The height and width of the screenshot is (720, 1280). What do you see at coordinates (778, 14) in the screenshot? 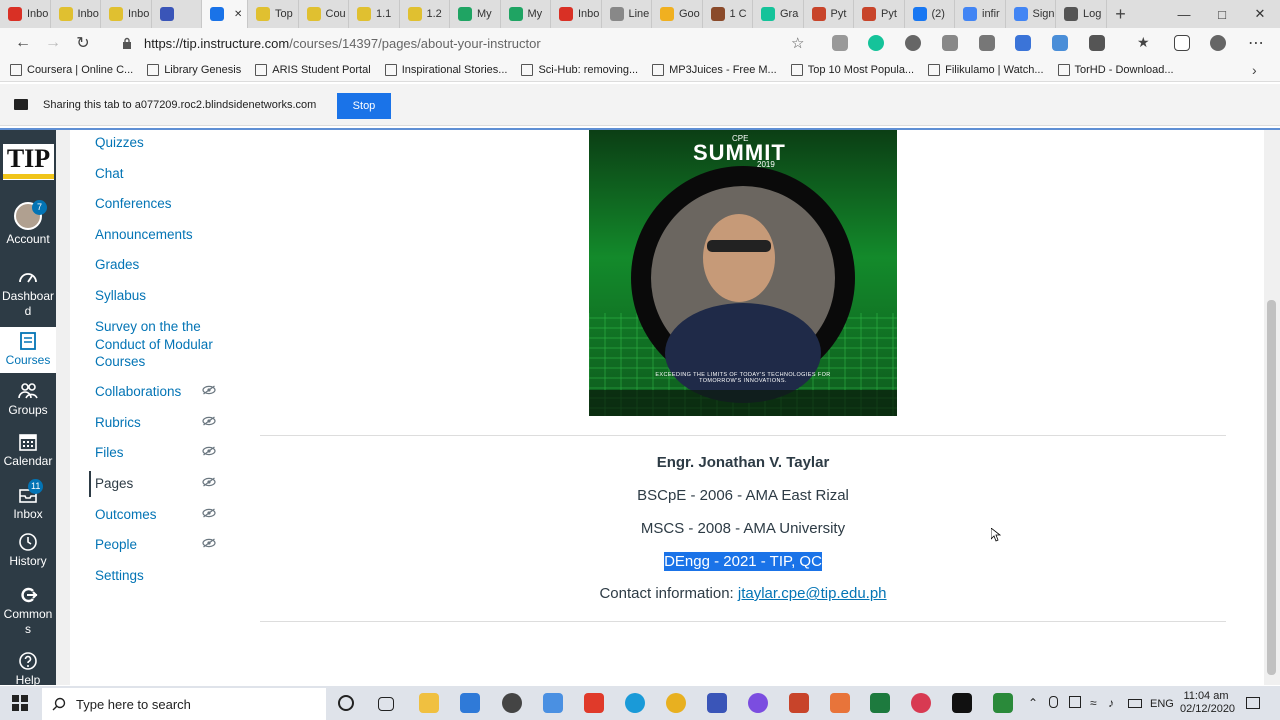
I see `browser-tab: Gra` at bounding box center [778, 14].